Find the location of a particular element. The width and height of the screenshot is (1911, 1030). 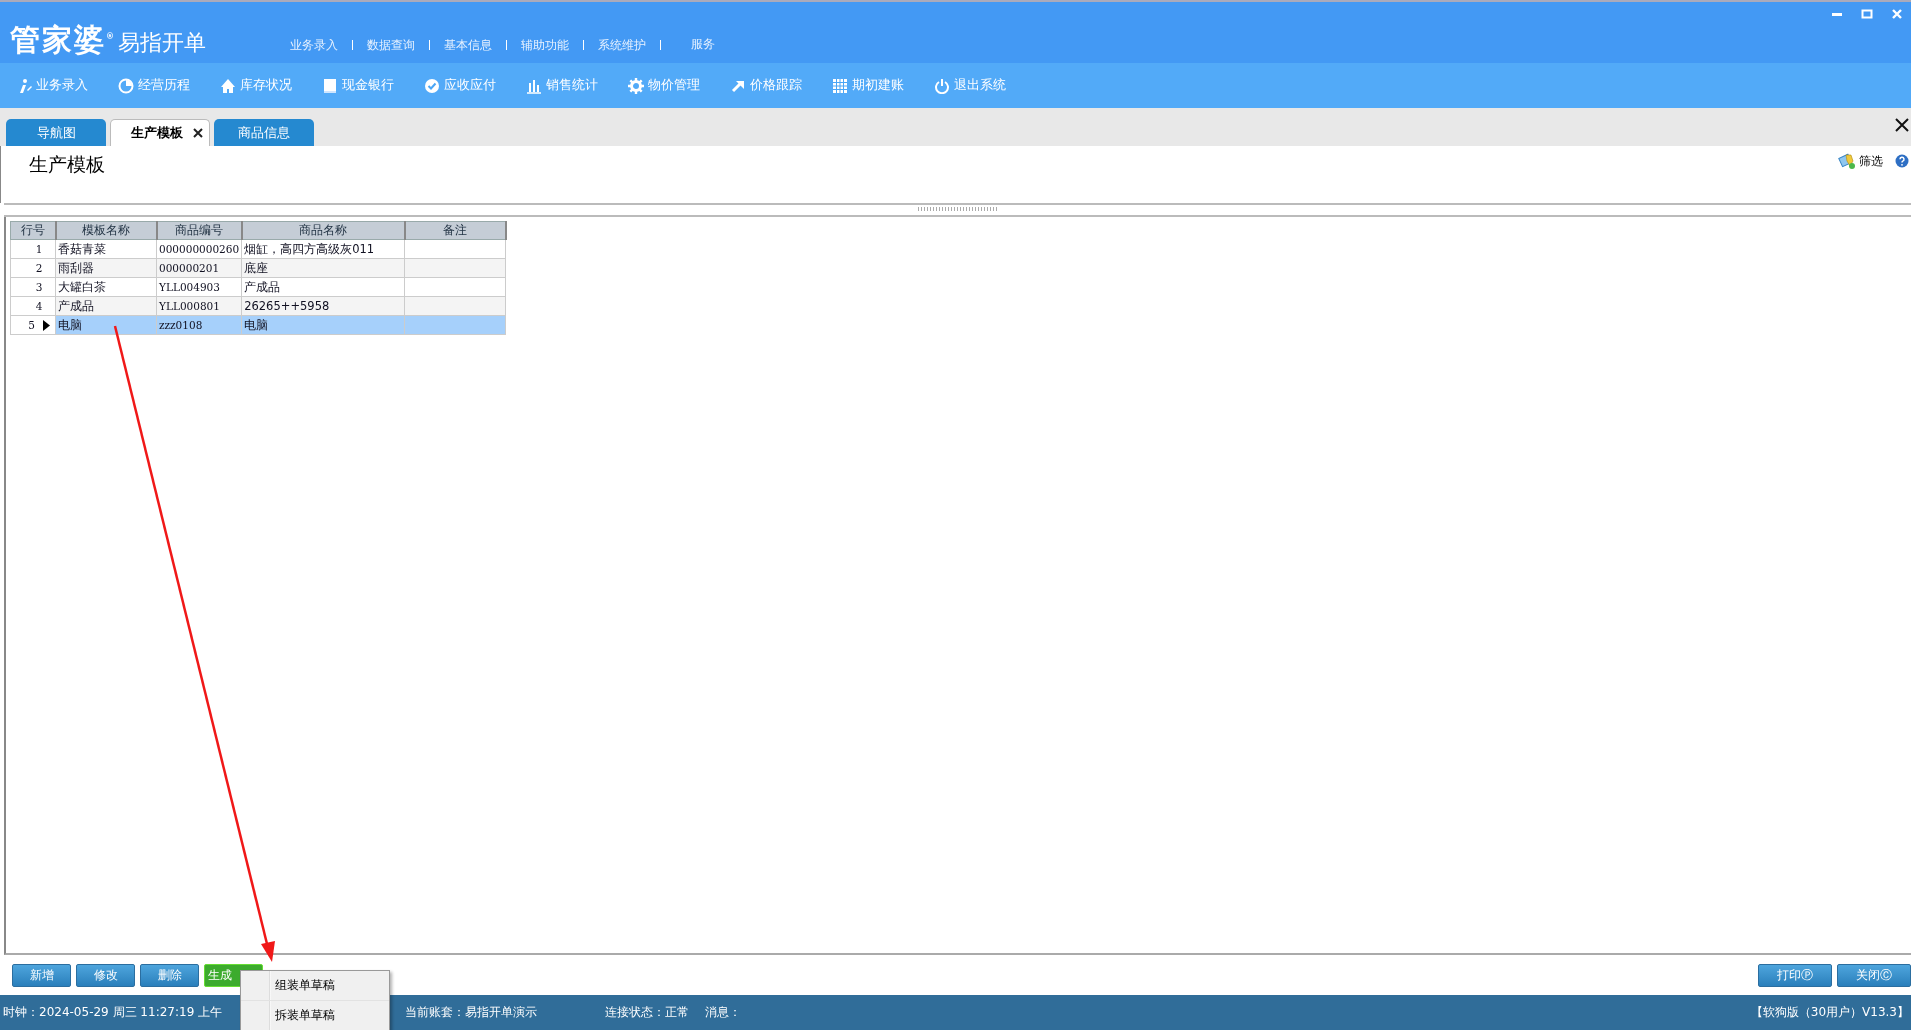

table-cell: 烟缸，高四方高级灰011 is located at coordinates (309, 248).